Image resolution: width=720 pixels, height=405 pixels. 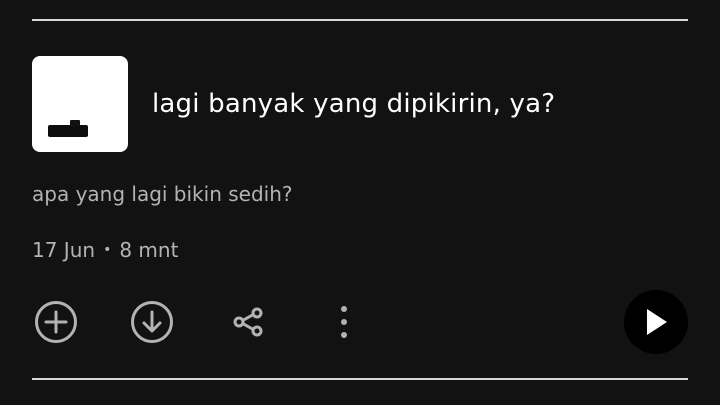 I want to click on share-button, so click(x=248, y=322).